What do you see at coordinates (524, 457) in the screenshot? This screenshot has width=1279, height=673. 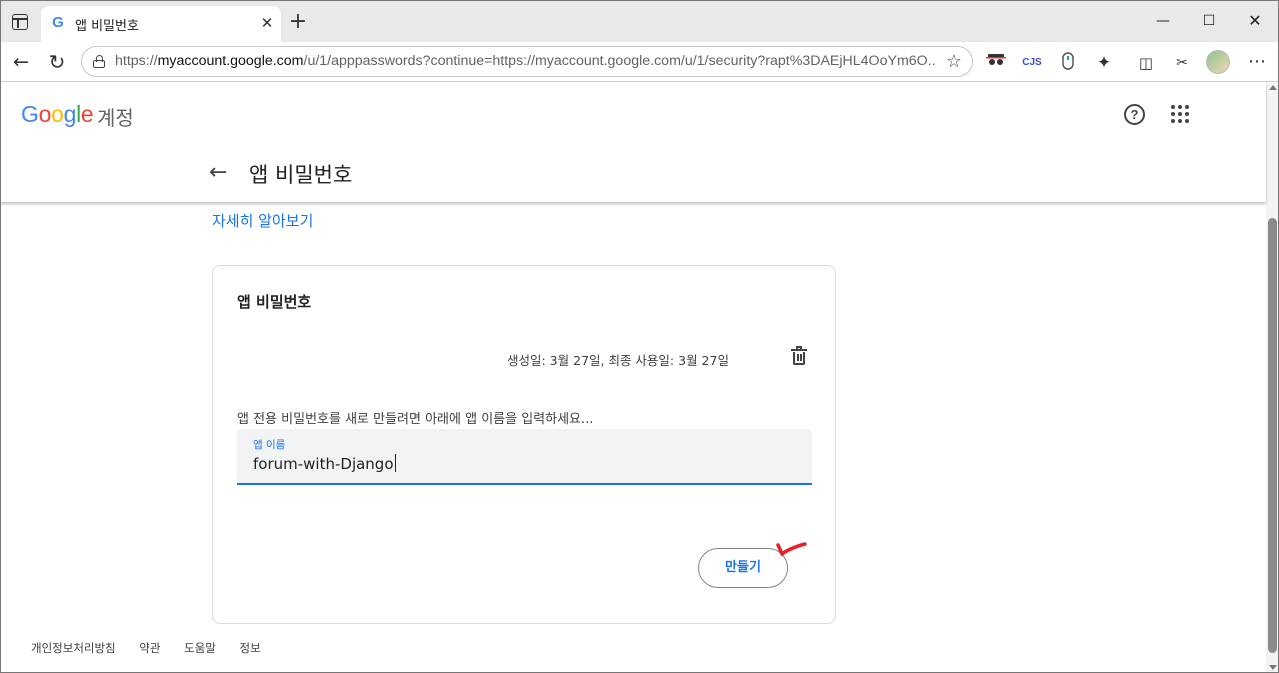 I see `app-name-field: 앱 이름 forum-with-Django` at bounding box center [524, 457].